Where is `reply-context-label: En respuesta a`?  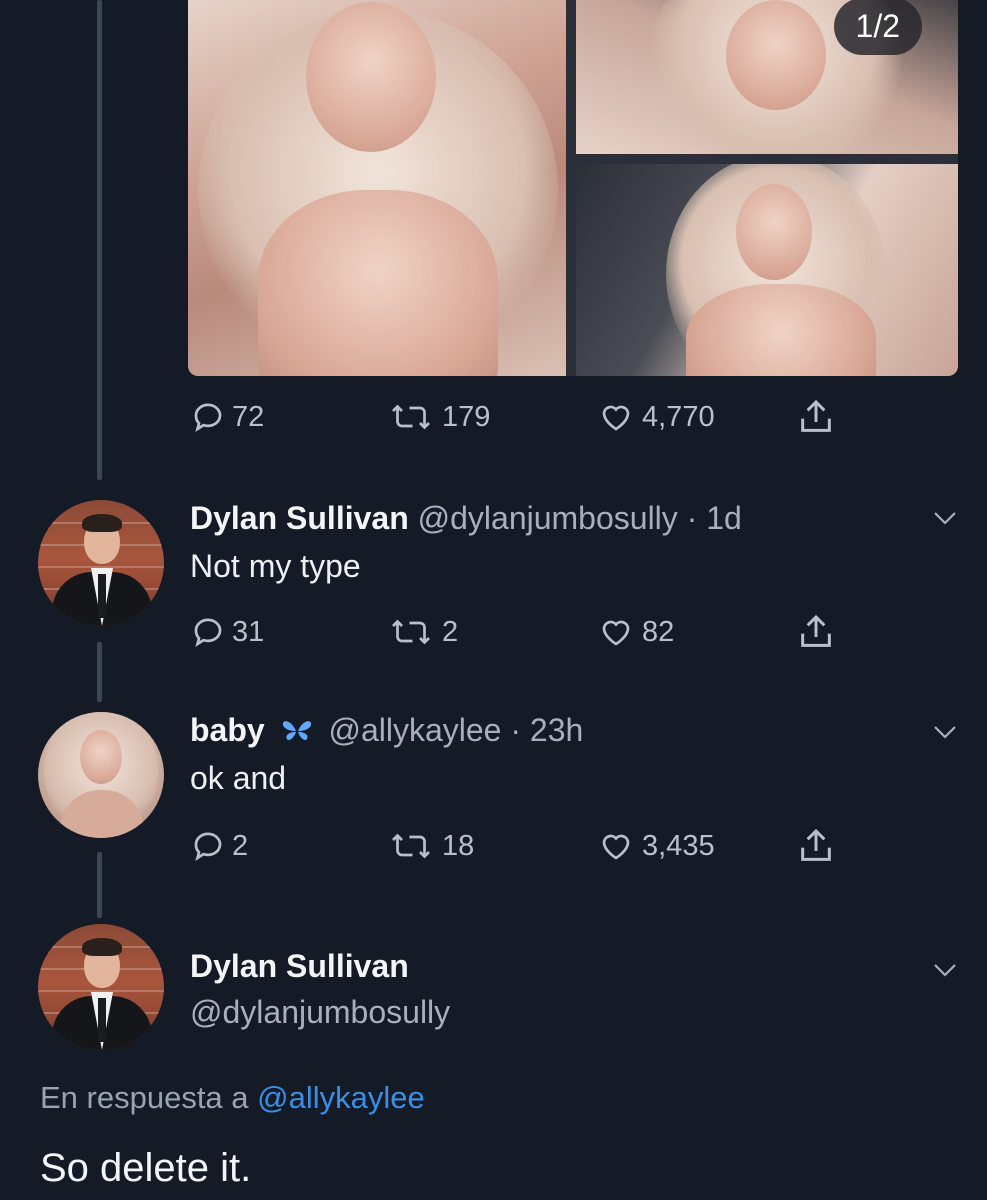 reply-context-label: En respuesta a is located at coordinates (144, 1097).